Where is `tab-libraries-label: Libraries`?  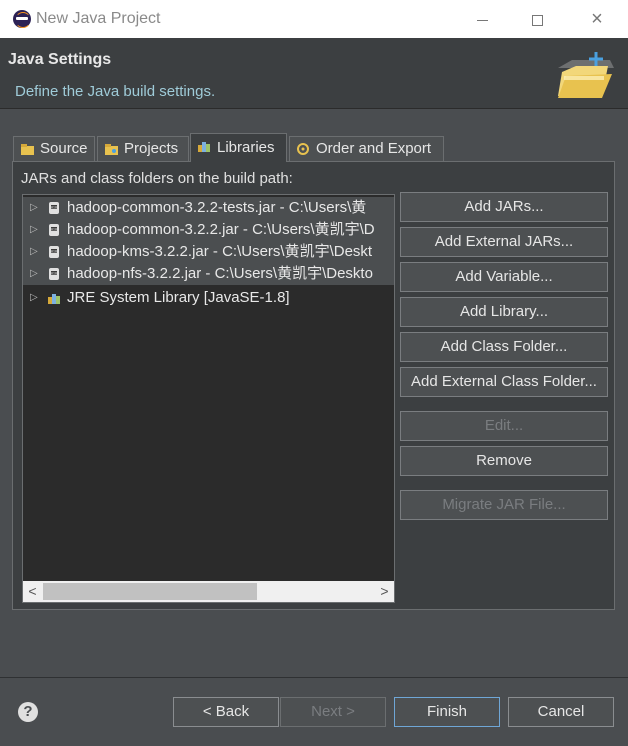 tab-libraries-label: Libraries is located at coordinates (246, 147).